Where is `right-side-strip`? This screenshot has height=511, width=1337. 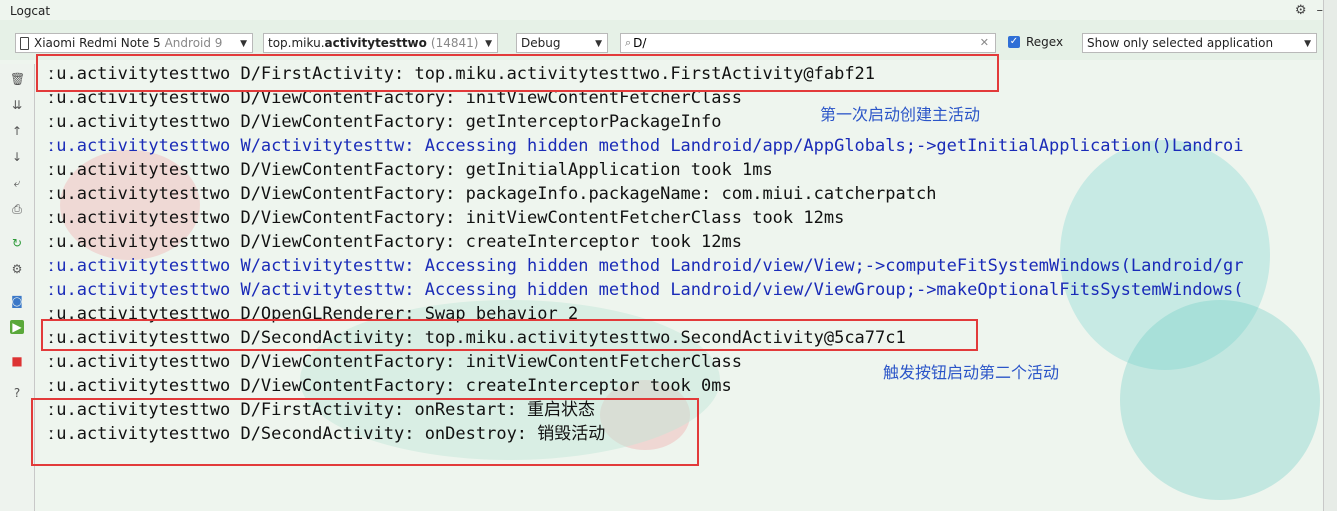 right-side-strip is located at coordinates (1330, 255).